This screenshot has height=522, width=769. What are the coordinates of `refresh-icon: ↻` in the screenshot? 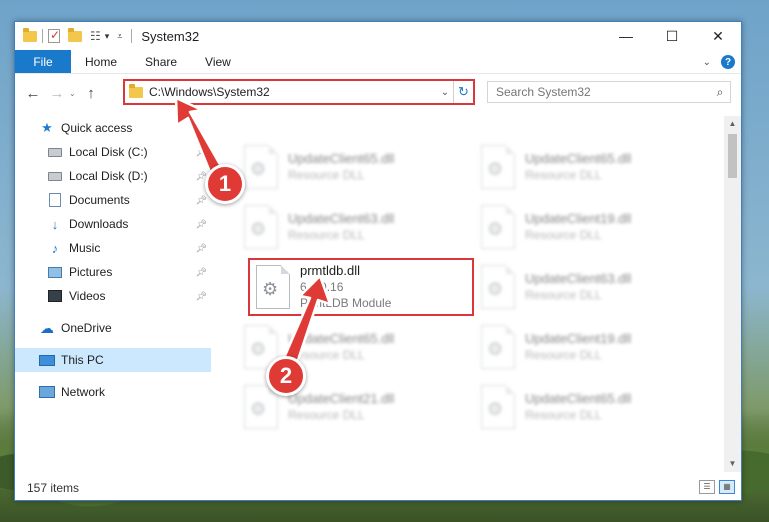 It's located at (463, 92).